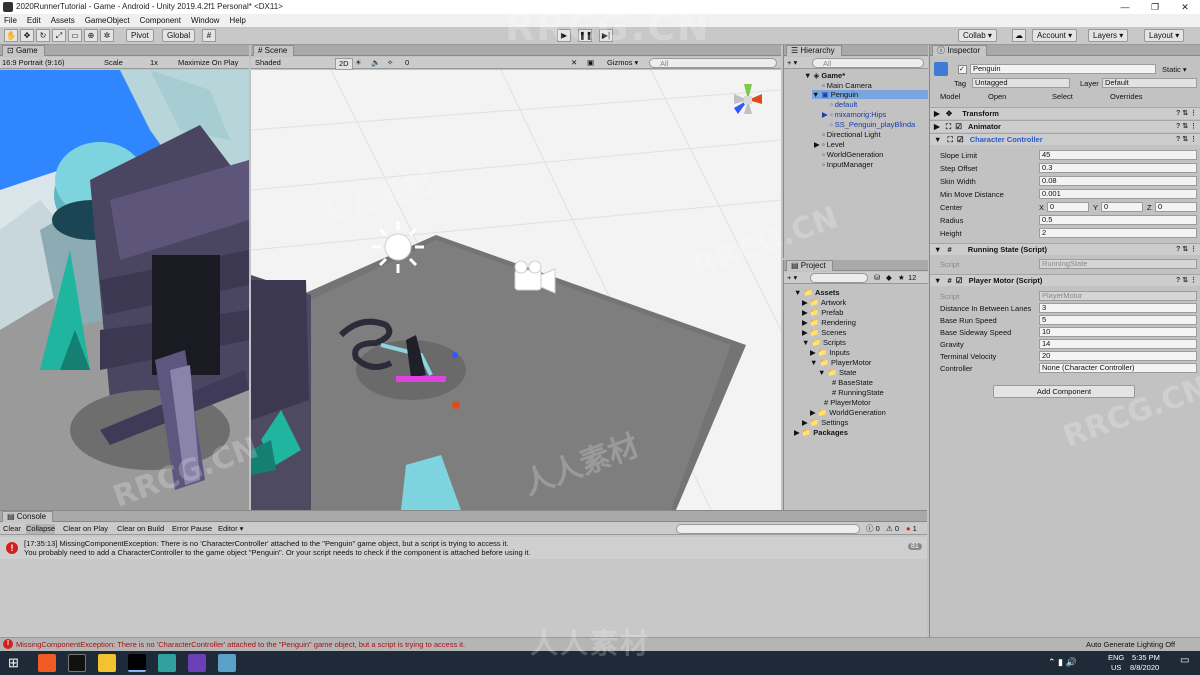 The height and width of the screenshot is (675, 1200). Describe the element at coordinates (1130, 644) in the screenshot. I see `lighting-status: Auto Generate Lighting Off` at that location.